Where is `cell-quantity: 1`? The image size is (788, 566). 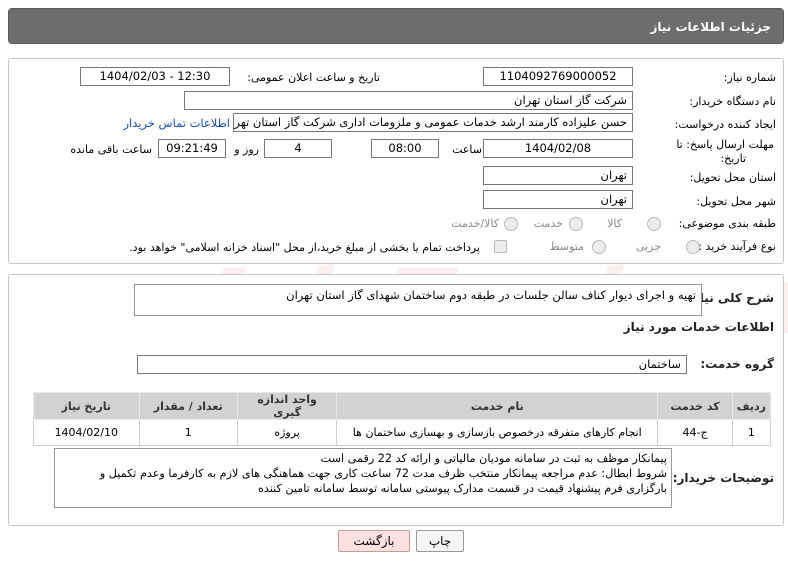 cell-quantity: 1 is located at coordinates (188, 432).